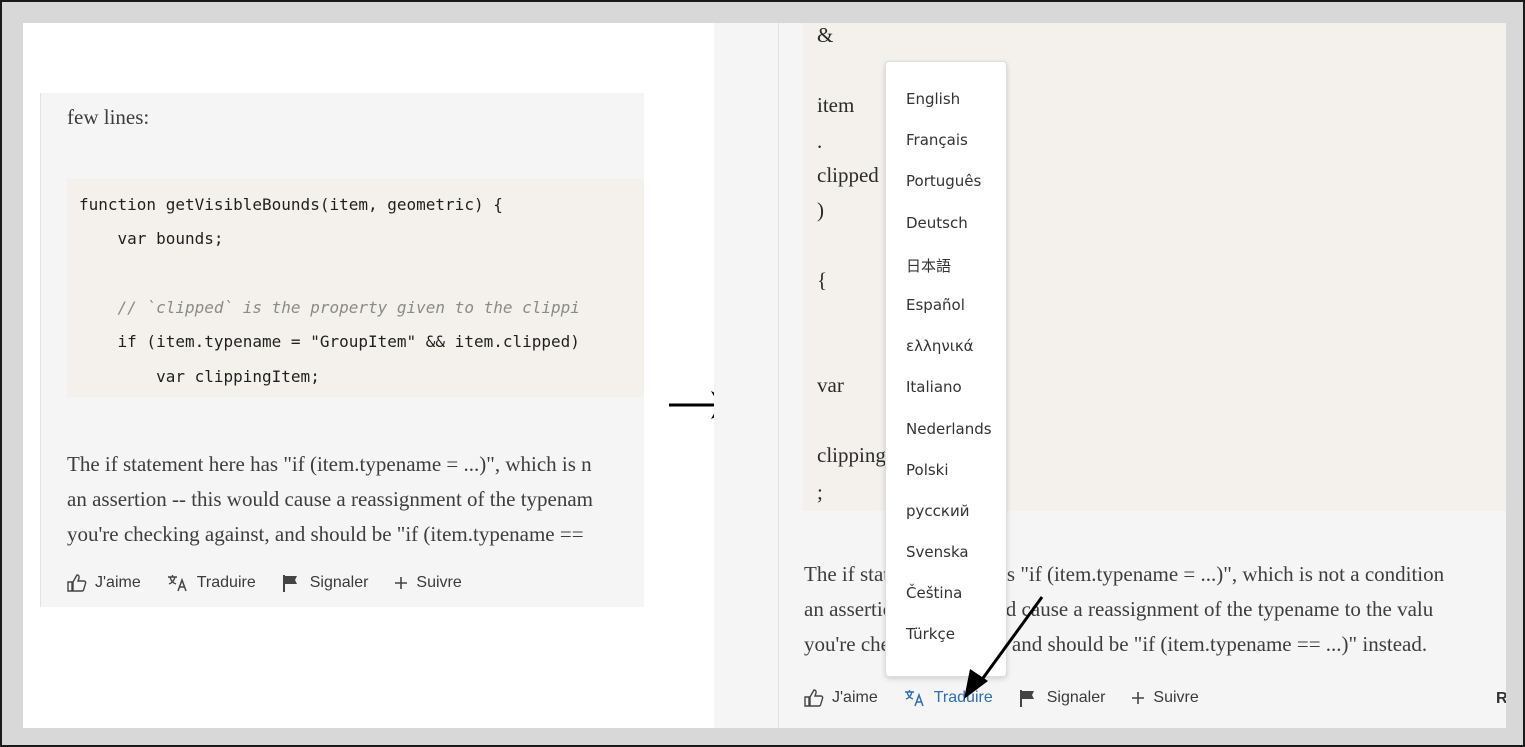  Describe the element at coordinates (820, 141) in the screenshot. I see `code-token: .` at that location.